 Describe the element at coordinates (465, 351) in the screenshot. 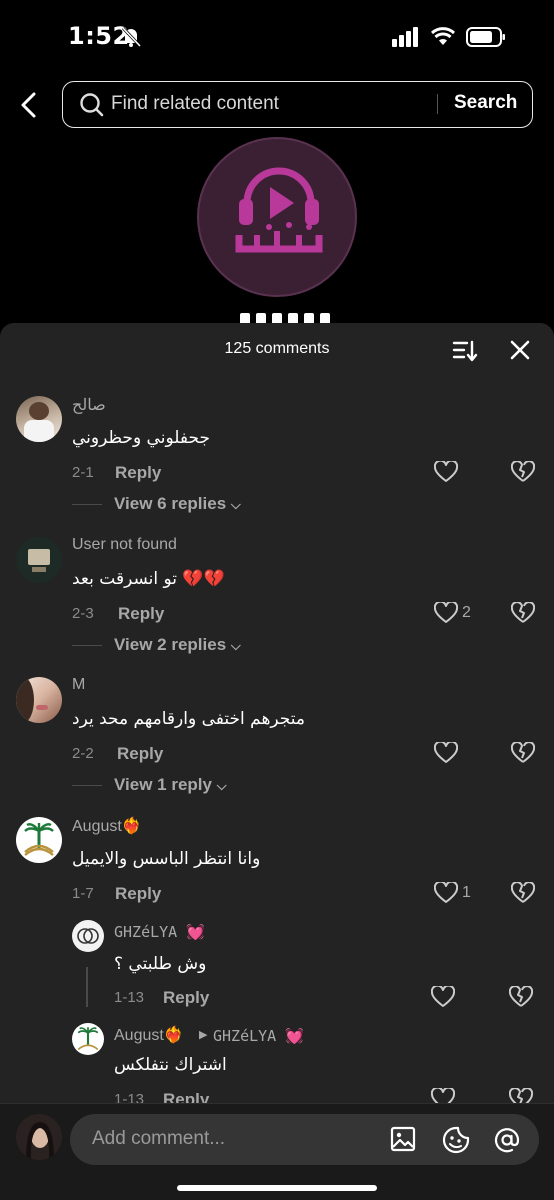

I see `sort-icon` at that location.